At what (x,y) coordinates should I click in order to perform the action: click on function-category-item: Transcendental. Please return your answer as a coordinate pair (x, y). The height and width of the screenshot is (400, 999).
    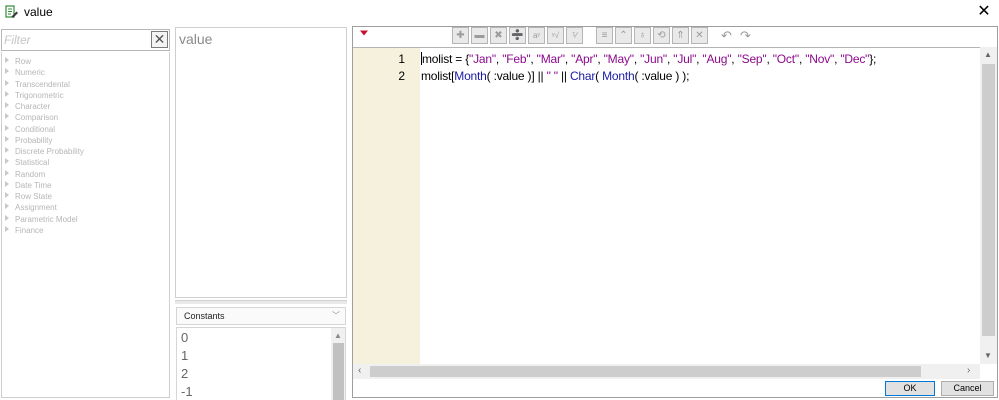
    Looking at the image, I should click on (37, 84).